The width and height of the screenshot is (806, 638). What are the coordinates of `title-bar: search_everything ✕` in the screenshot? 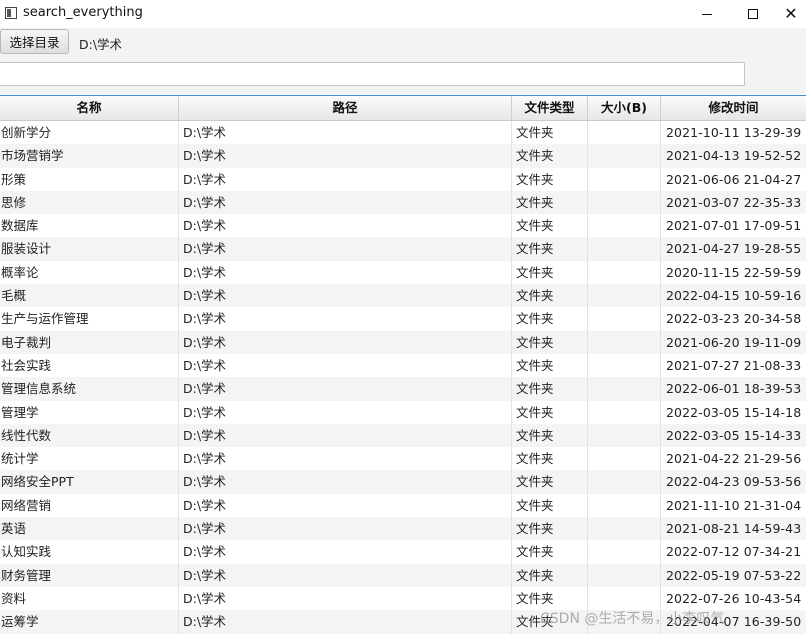 It's located at (403, 14).